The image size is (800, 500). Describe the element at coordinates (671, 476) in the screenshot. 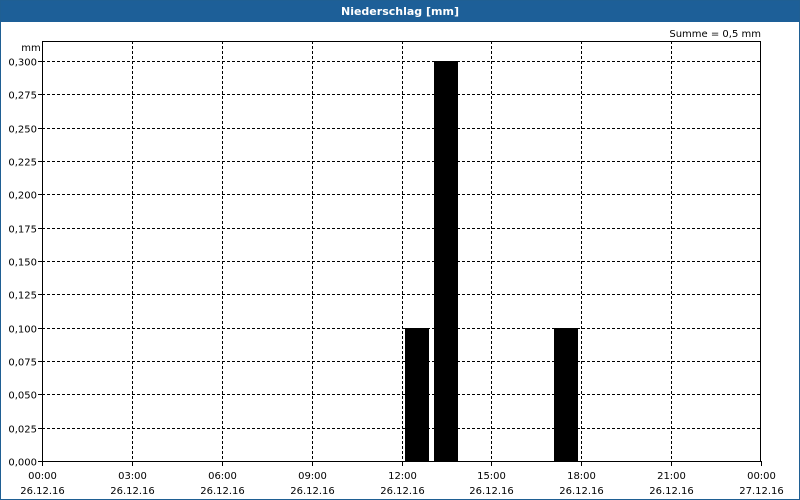

I see `x-tick-time-label: 21:00` at that location.